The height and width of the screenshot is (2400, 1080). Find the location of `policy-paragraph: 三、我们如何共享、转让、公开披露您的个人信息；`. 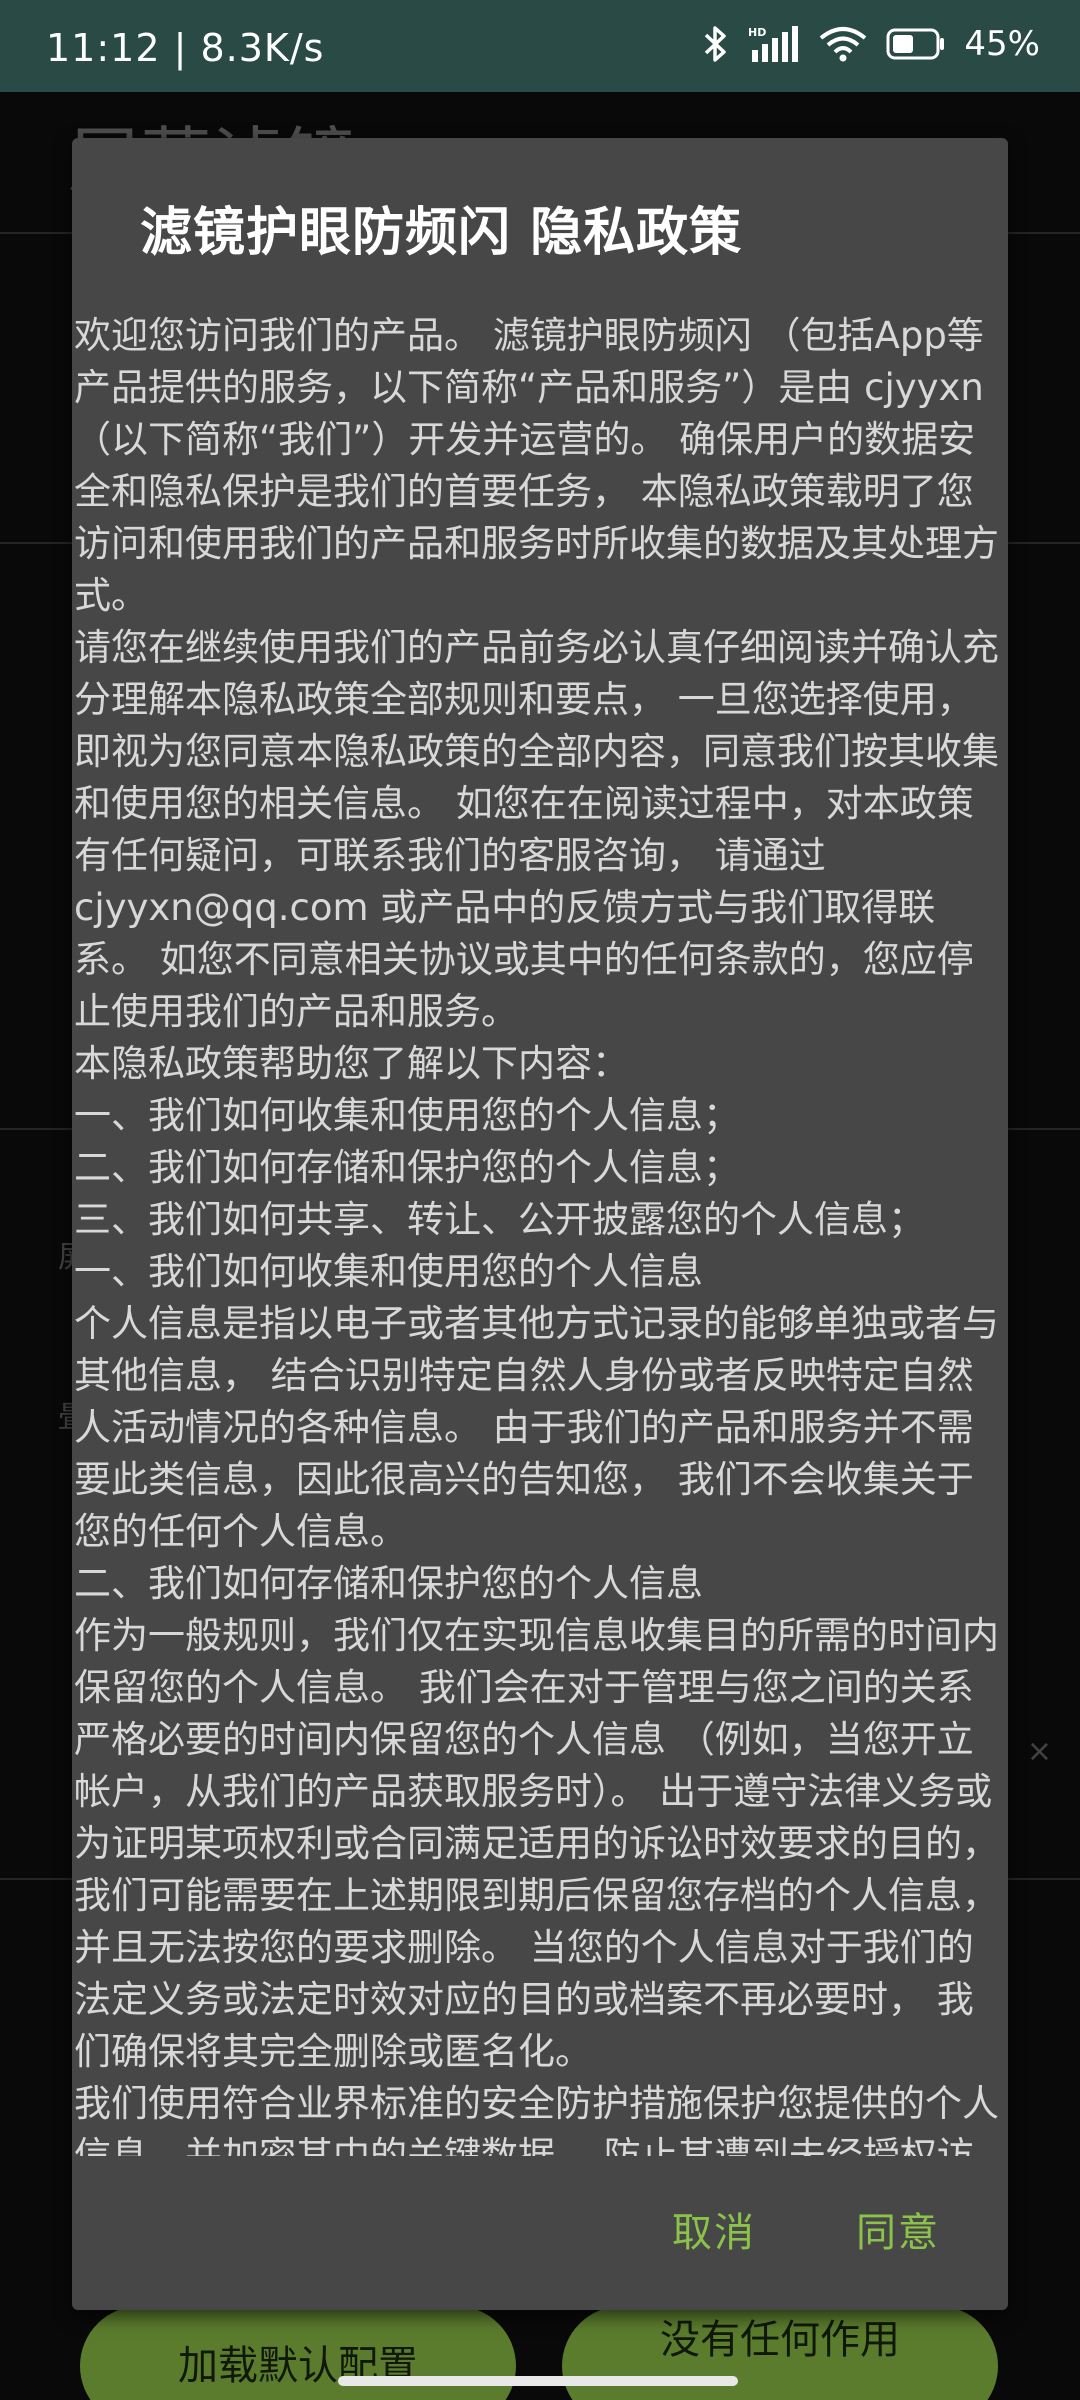

policy-paragraph: 三、我们如何共享、转让、公开披露您的个人信息； is located at coordinates (499, 1219).